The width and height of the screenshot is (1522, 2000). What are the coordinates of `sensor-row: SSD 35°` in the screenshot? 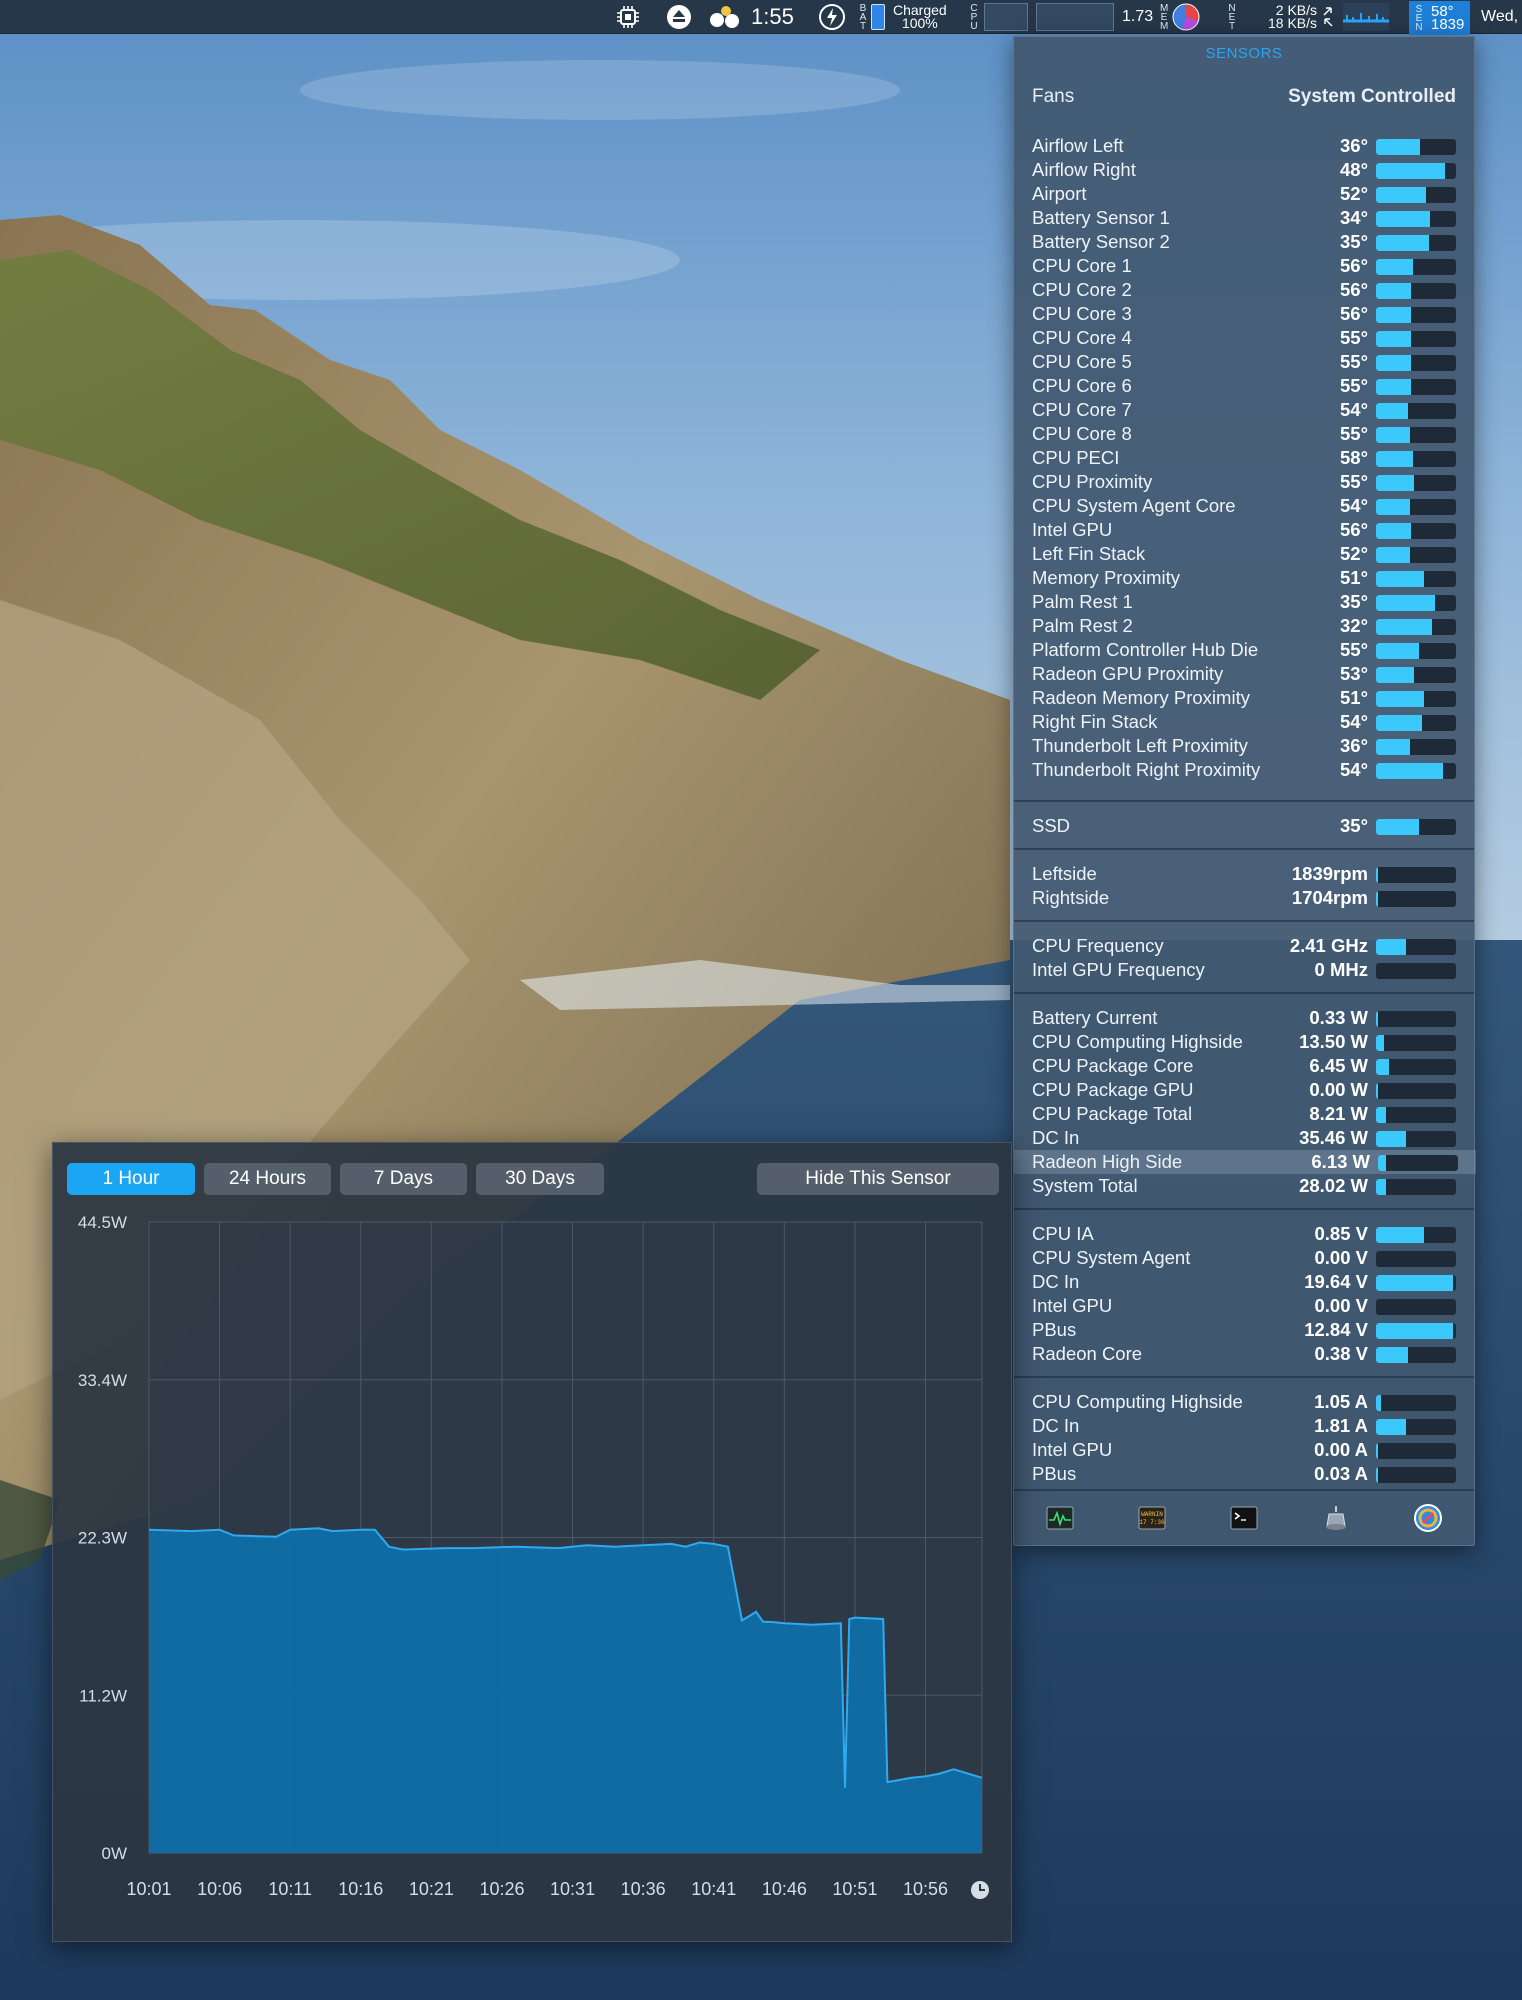 It's located at (1244, 826).